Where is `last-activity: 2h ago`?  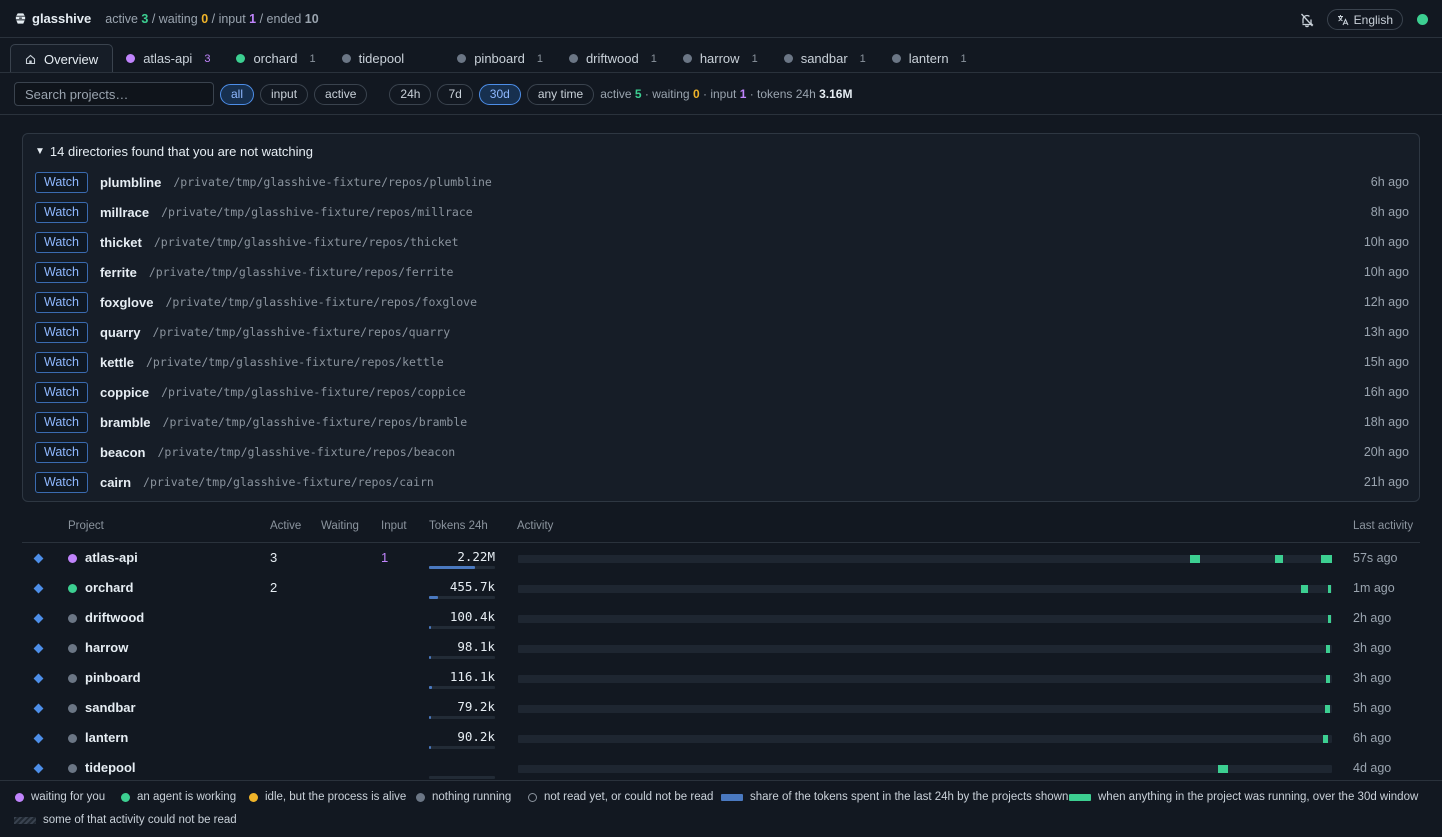
last-activity: 2h ago is located at coordinates (1372, 618).